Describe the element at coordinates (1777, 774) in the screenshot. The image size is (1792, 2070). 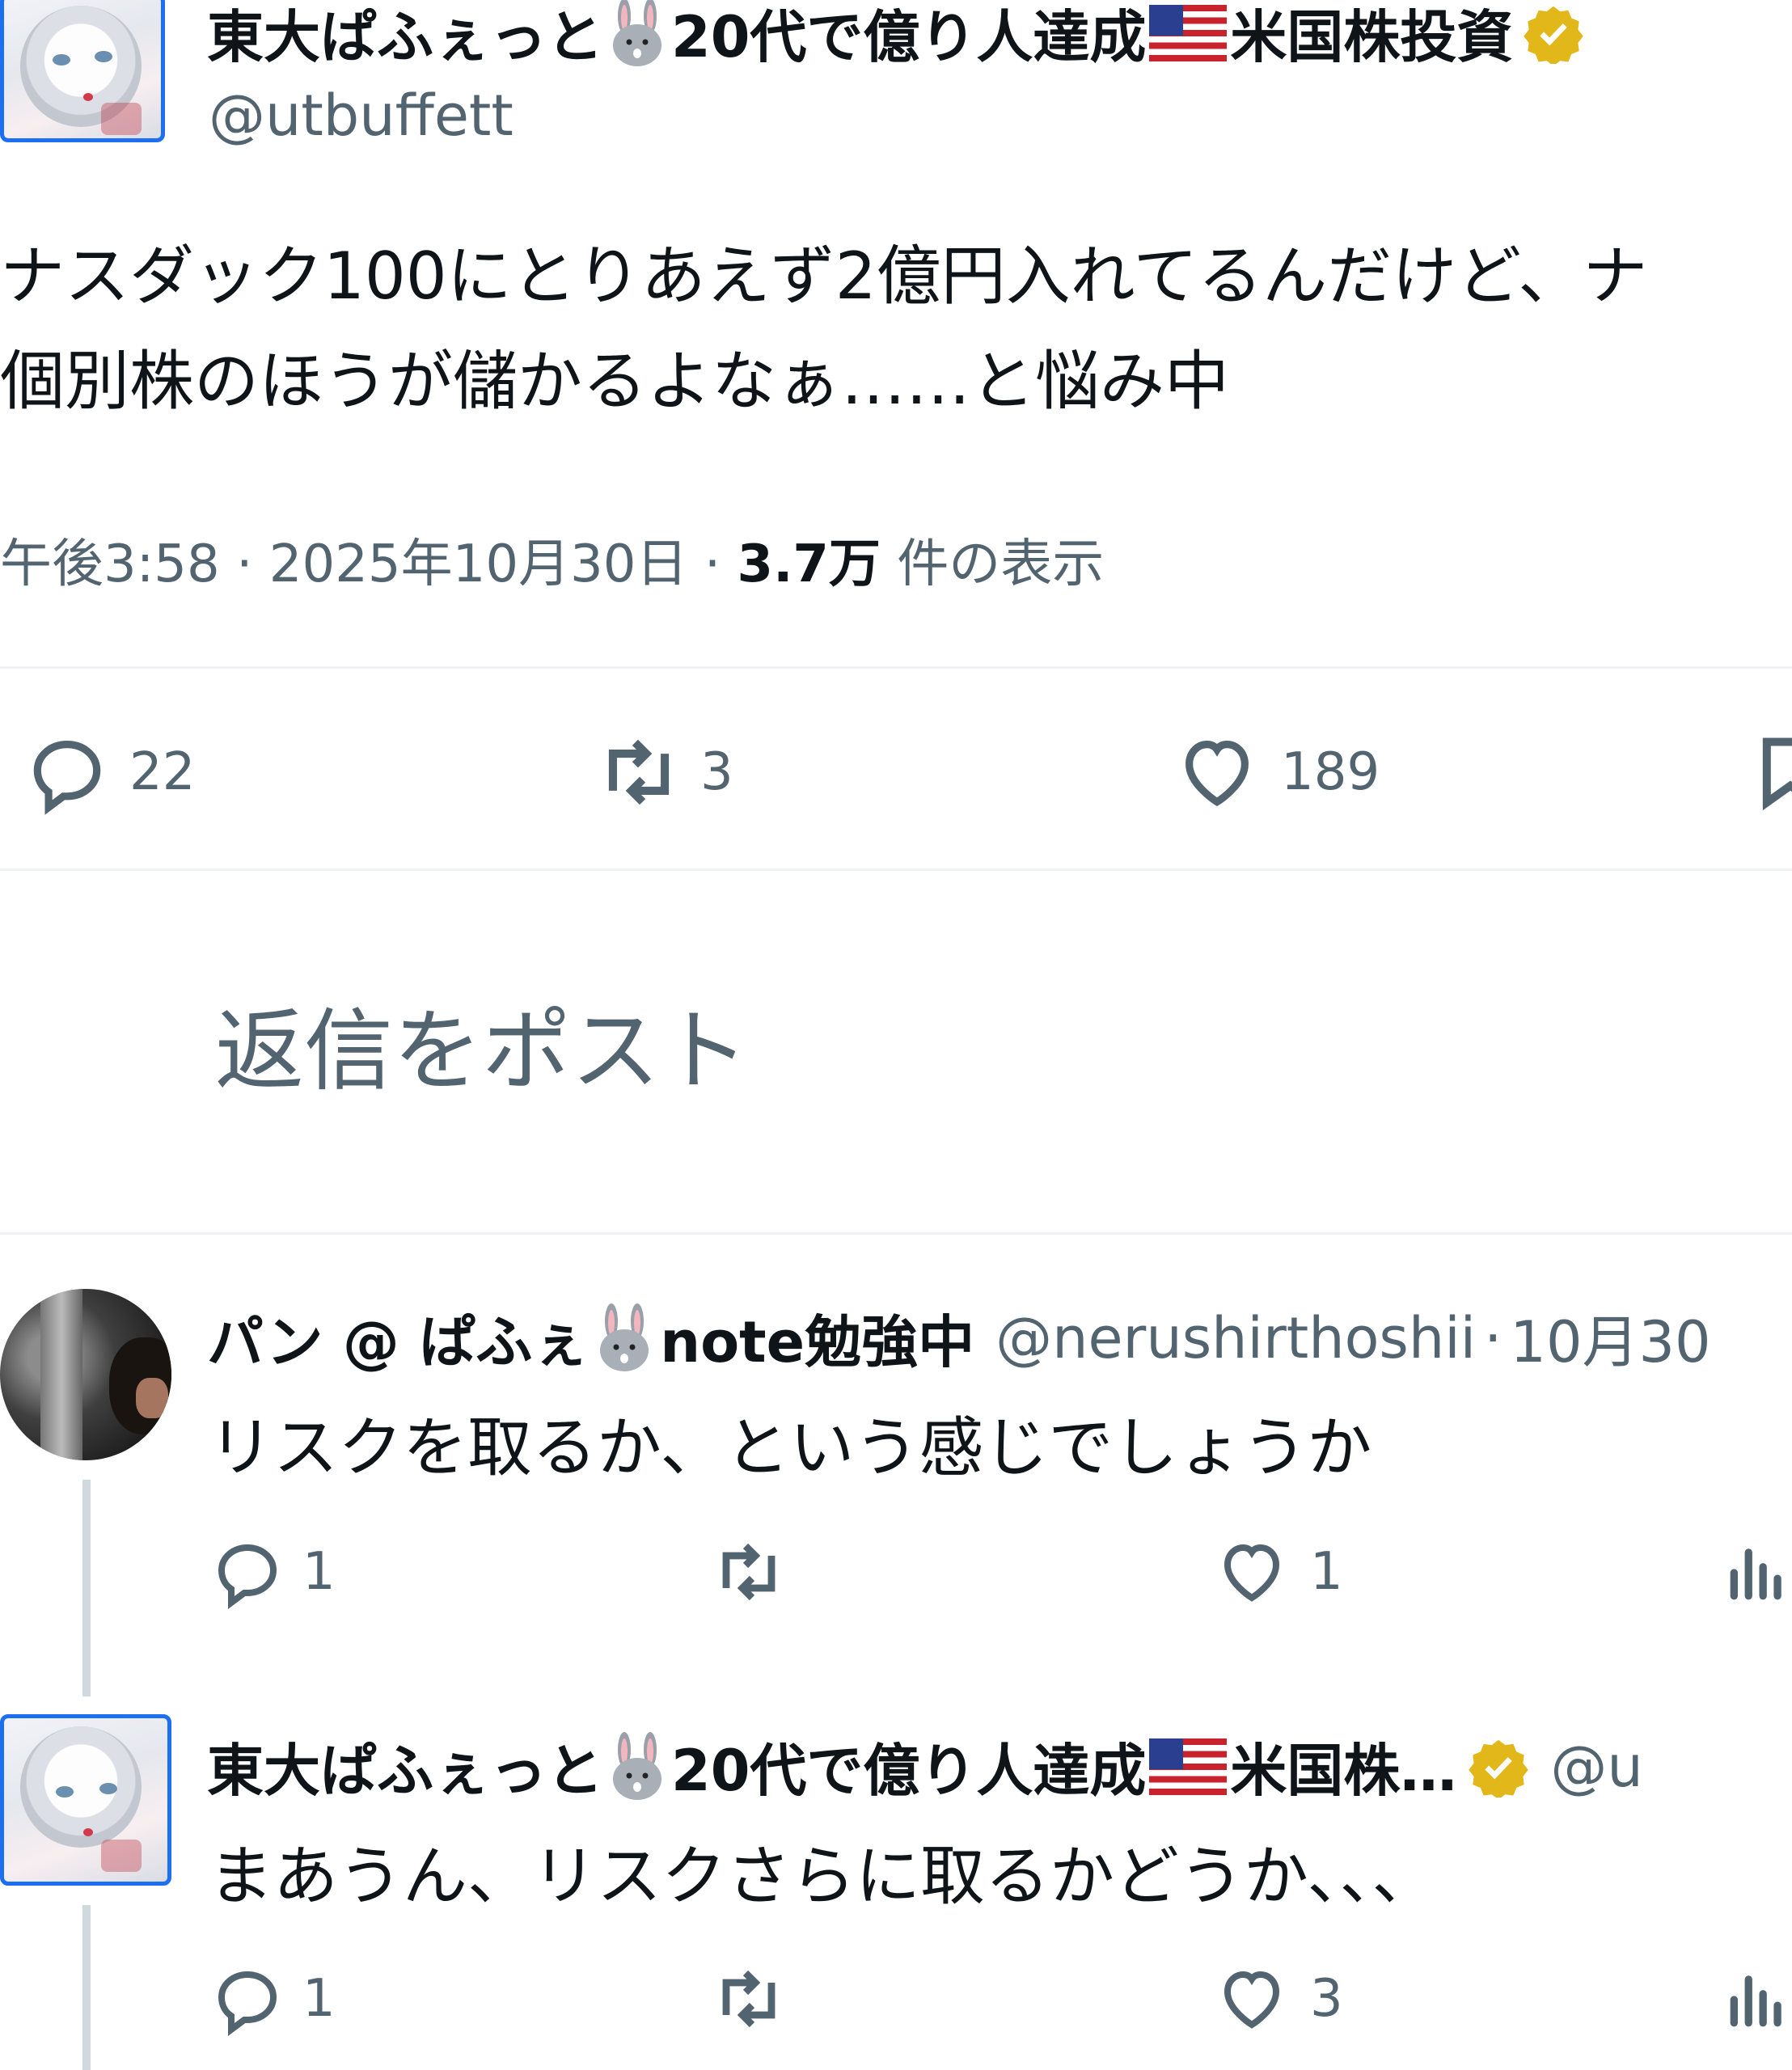
I see `bookmark-icon` at that location.